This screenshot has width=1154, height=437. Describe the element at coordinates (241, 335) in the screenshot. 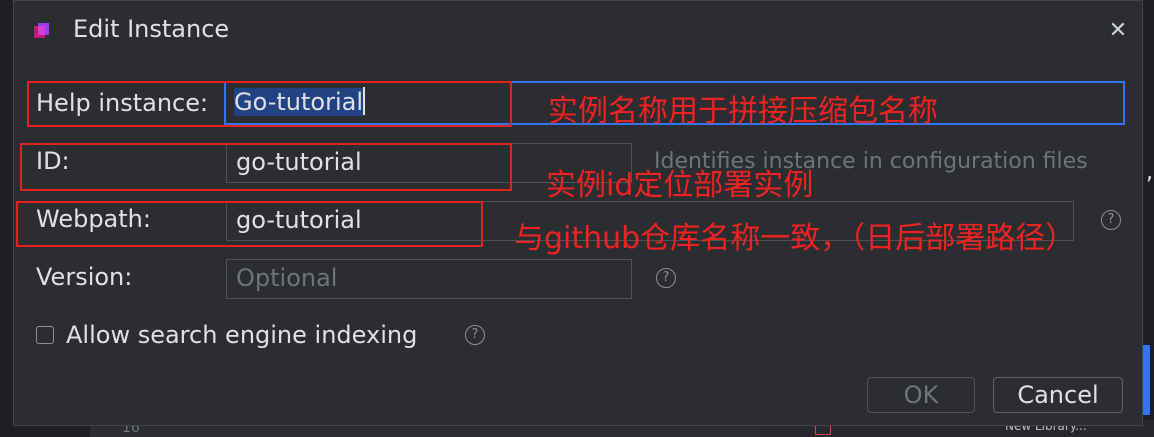

I see `indexing-label: Allow search engine indexing` at that location.